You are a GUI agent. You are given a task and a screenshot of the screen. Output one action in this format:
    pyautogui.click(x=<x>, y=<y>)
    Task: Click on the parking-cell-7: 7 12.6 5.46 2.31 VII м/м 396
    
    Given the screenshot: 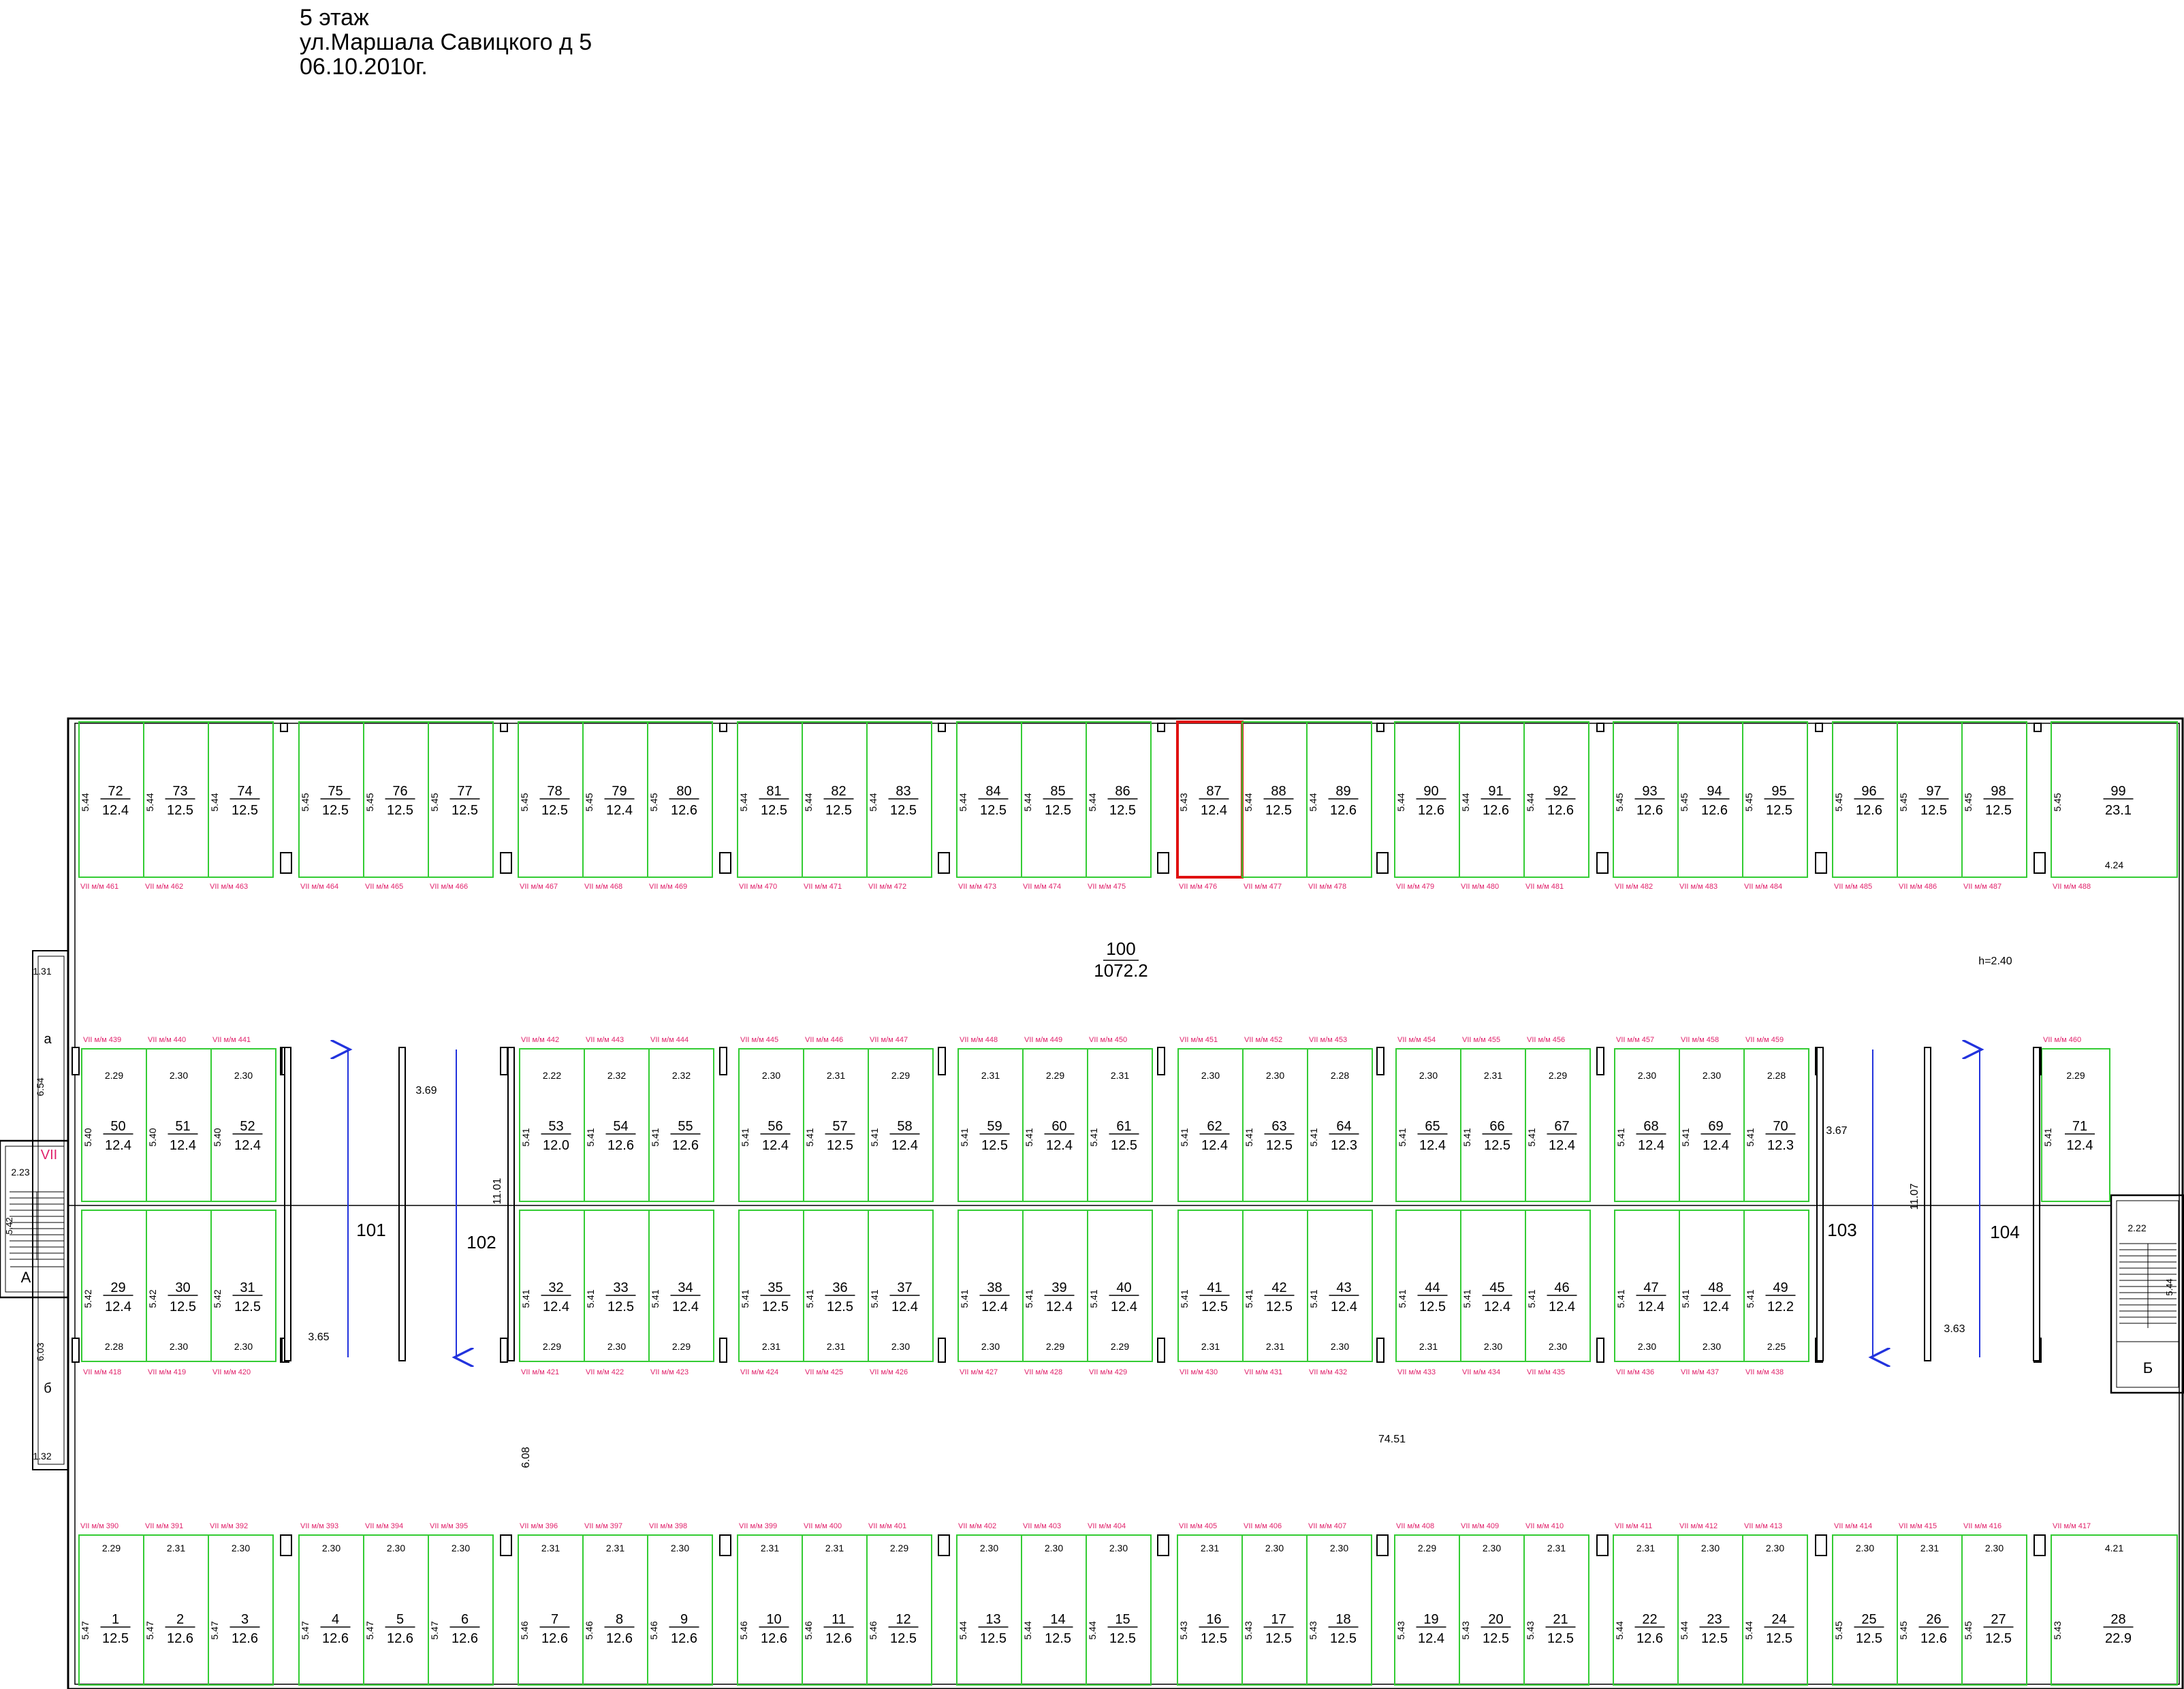 What is the action you would take?
    pyautogui.click(x=551, y=1604)
    